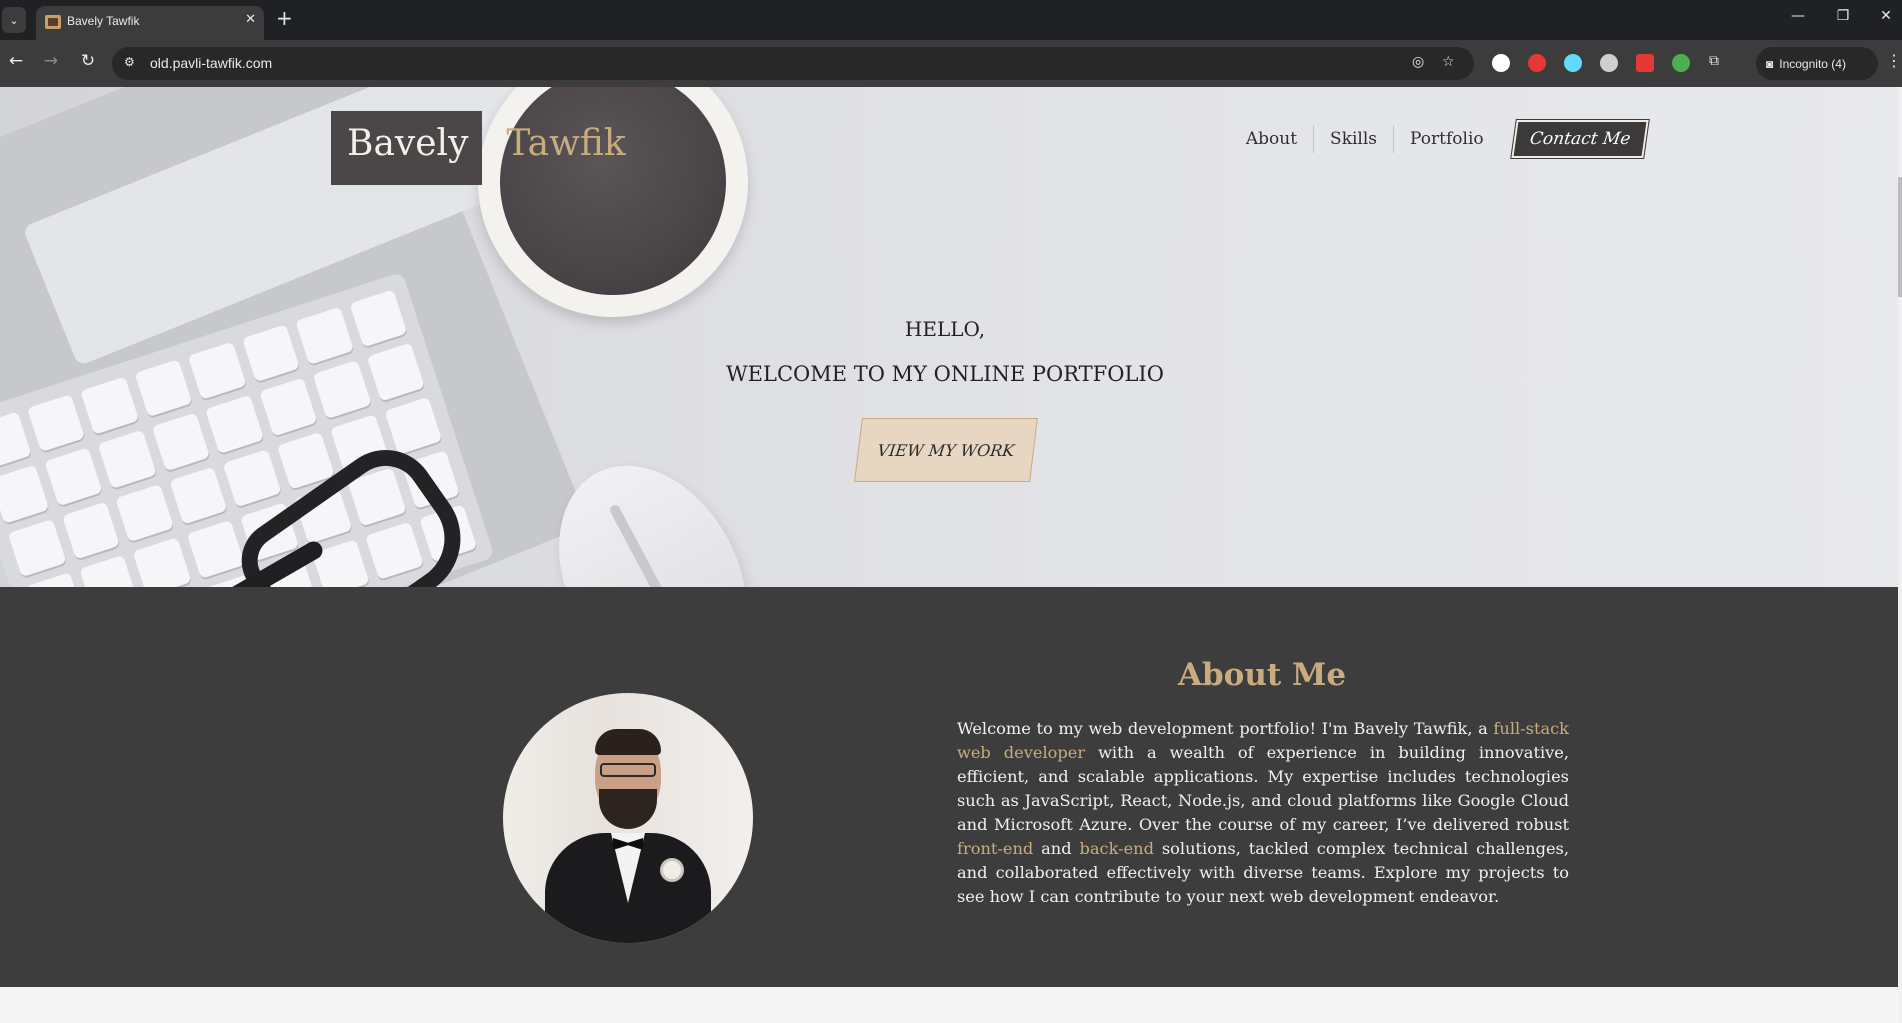  I want to click on bookmark-star-icon: ☆, so click(1448, 62).